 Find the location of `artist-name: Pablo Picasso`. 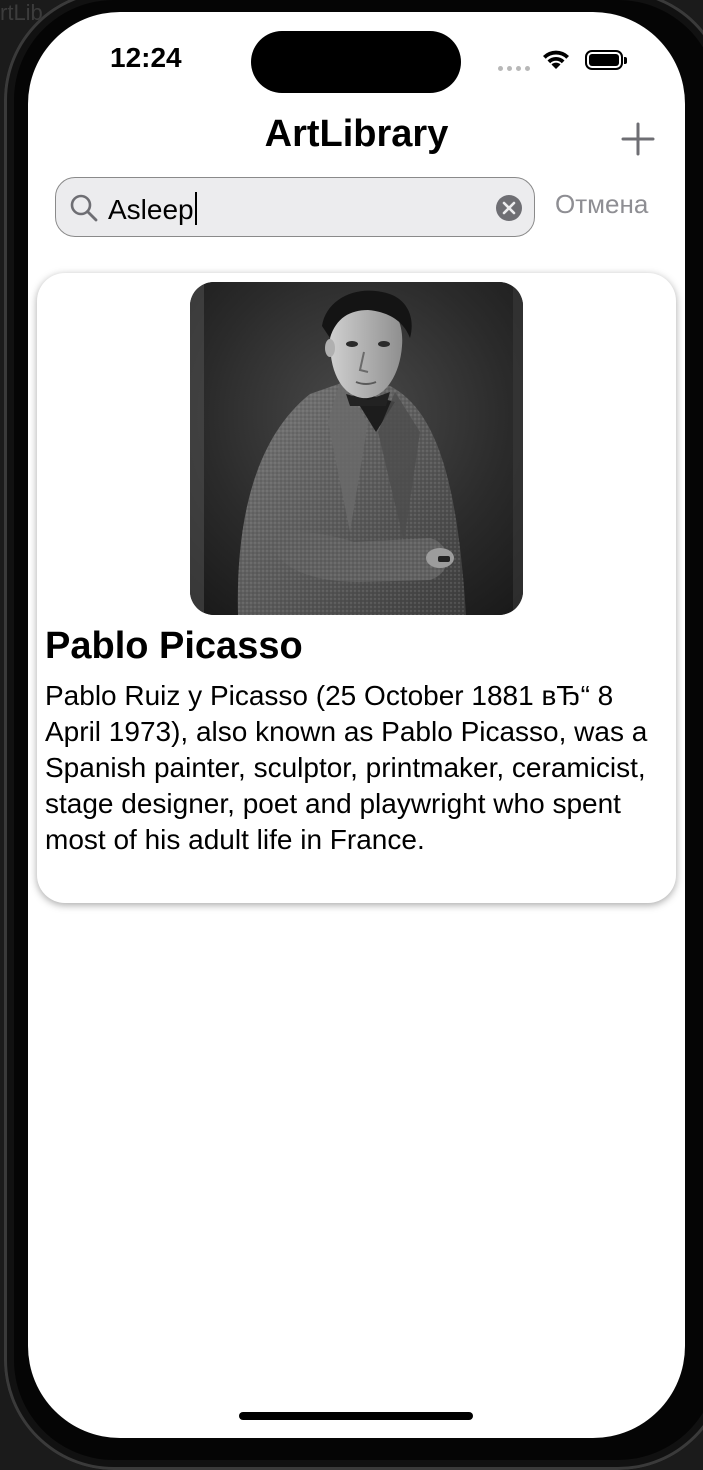

artist-name: Pablo Picasso is located at coordinates (174, 646).